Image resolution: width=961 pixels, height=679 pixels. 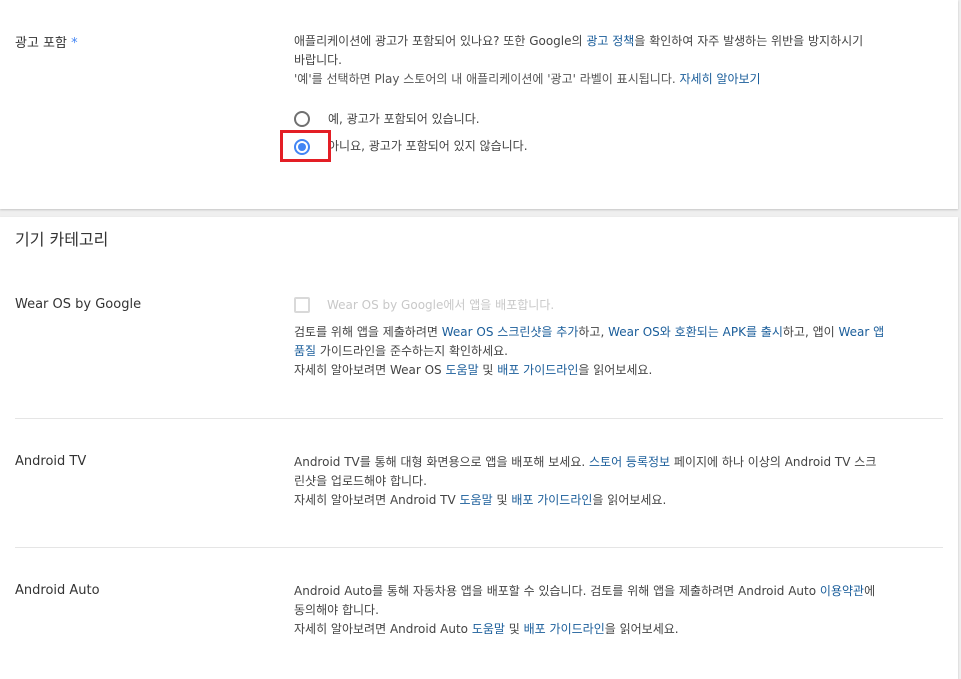 What do you see at coordinates (695, 332) in the screenshot?
I see `wear-apk-link: Wear OS와 호환되는 APK를 출시` at bounding box center [695, 332].